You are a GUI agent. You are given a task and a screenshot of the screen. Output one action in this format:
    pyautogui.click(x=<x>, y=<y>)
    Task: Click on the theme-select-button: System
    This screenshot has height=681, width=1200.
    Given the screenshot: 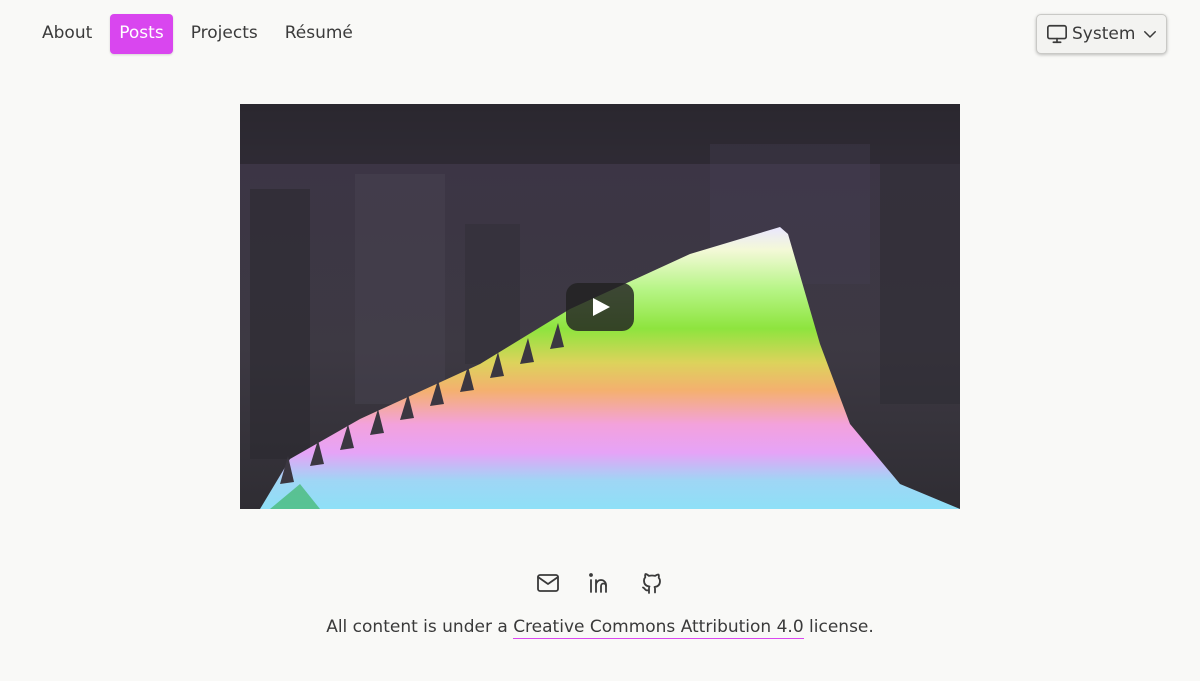 What is the action you would take?
    pyautogui.click(x=1101, y=34)
    